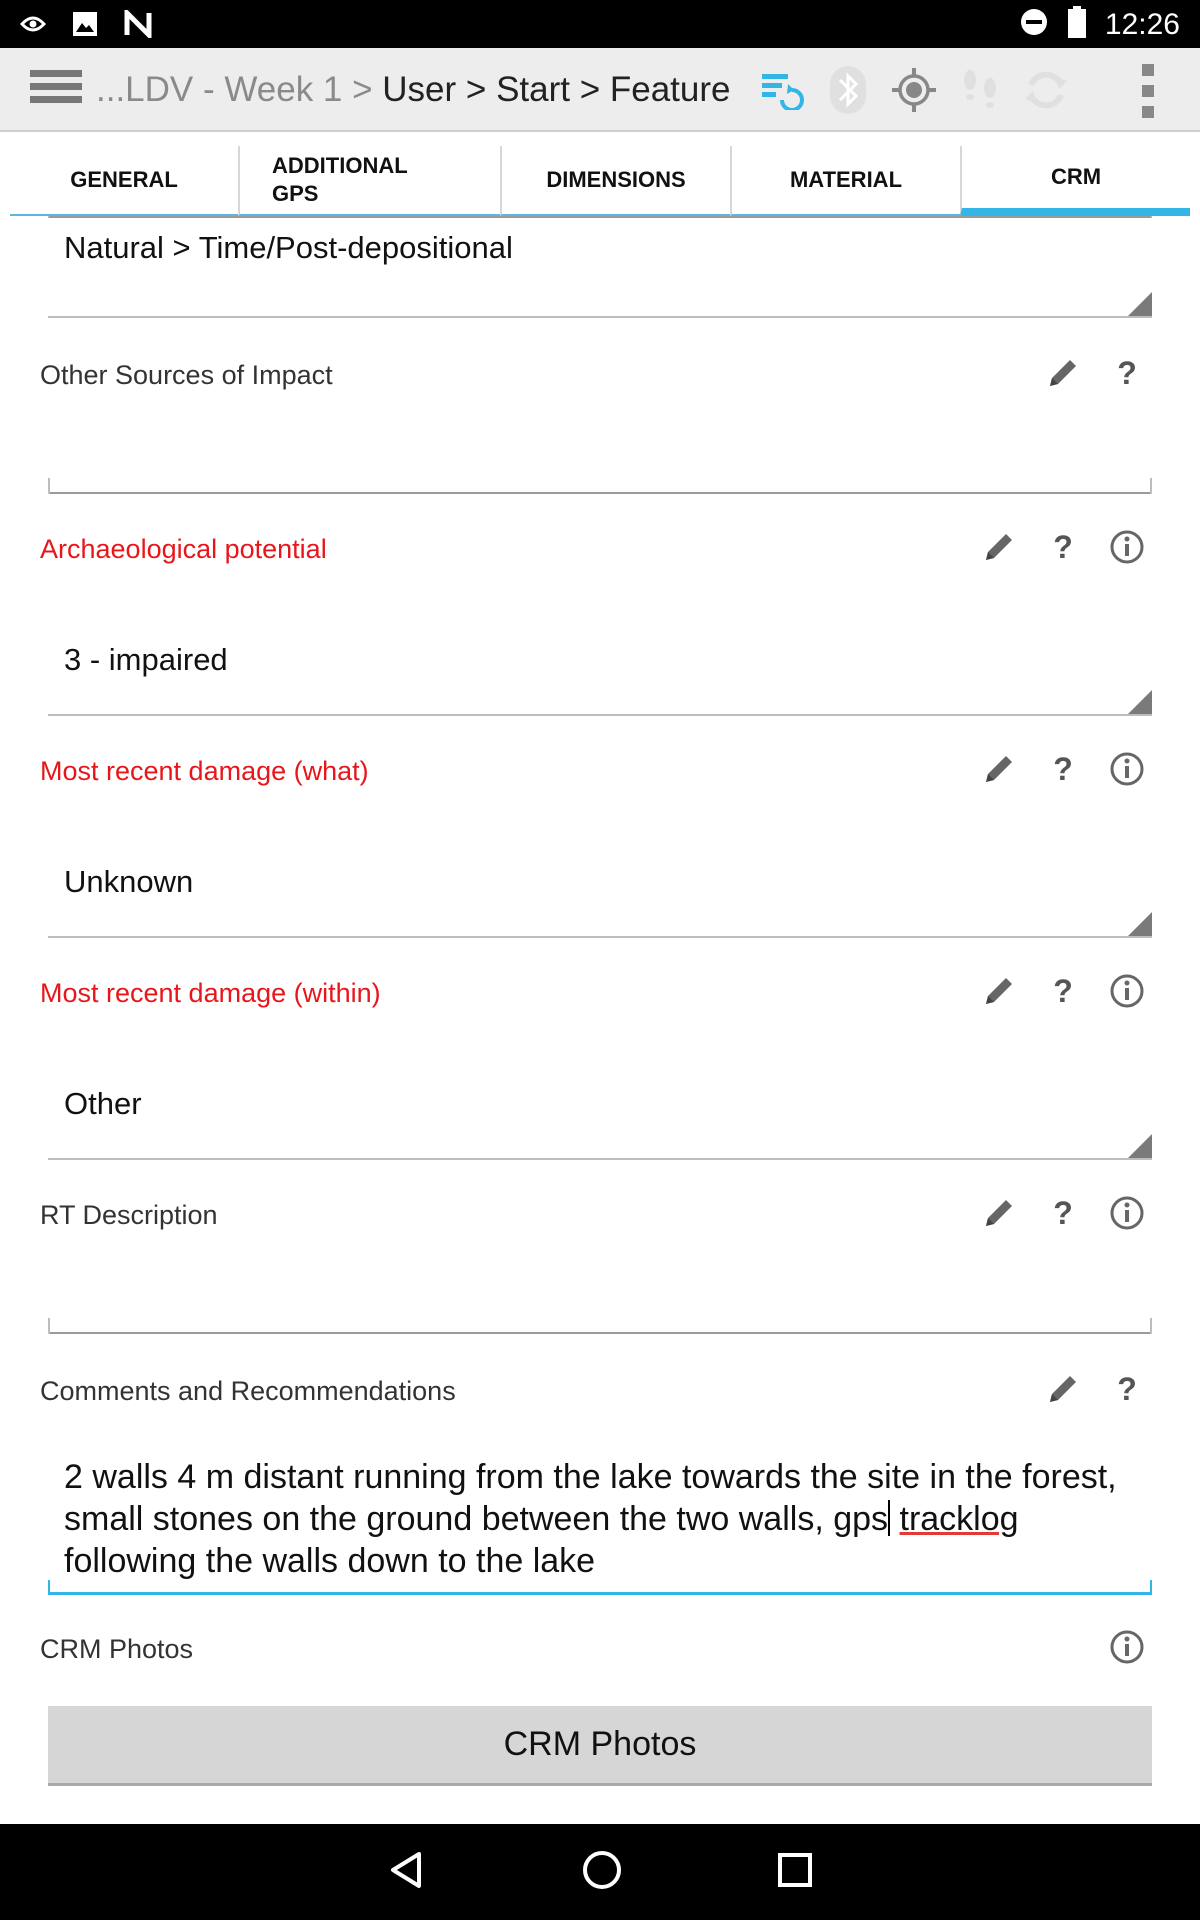 The width and height of the screenshot is (1200, 1920). I want to click on sync-icon, so click(782, 90).